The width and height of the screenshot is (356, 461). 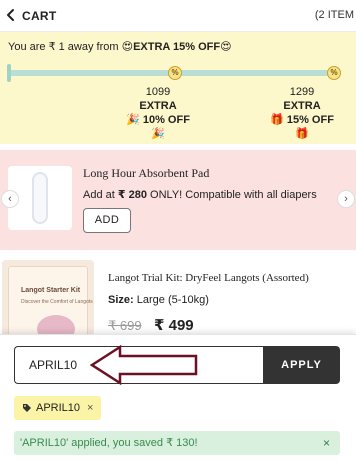 I want to click on applied-coupon-chip: APRIL10 ×, so click(x=58, y=408).